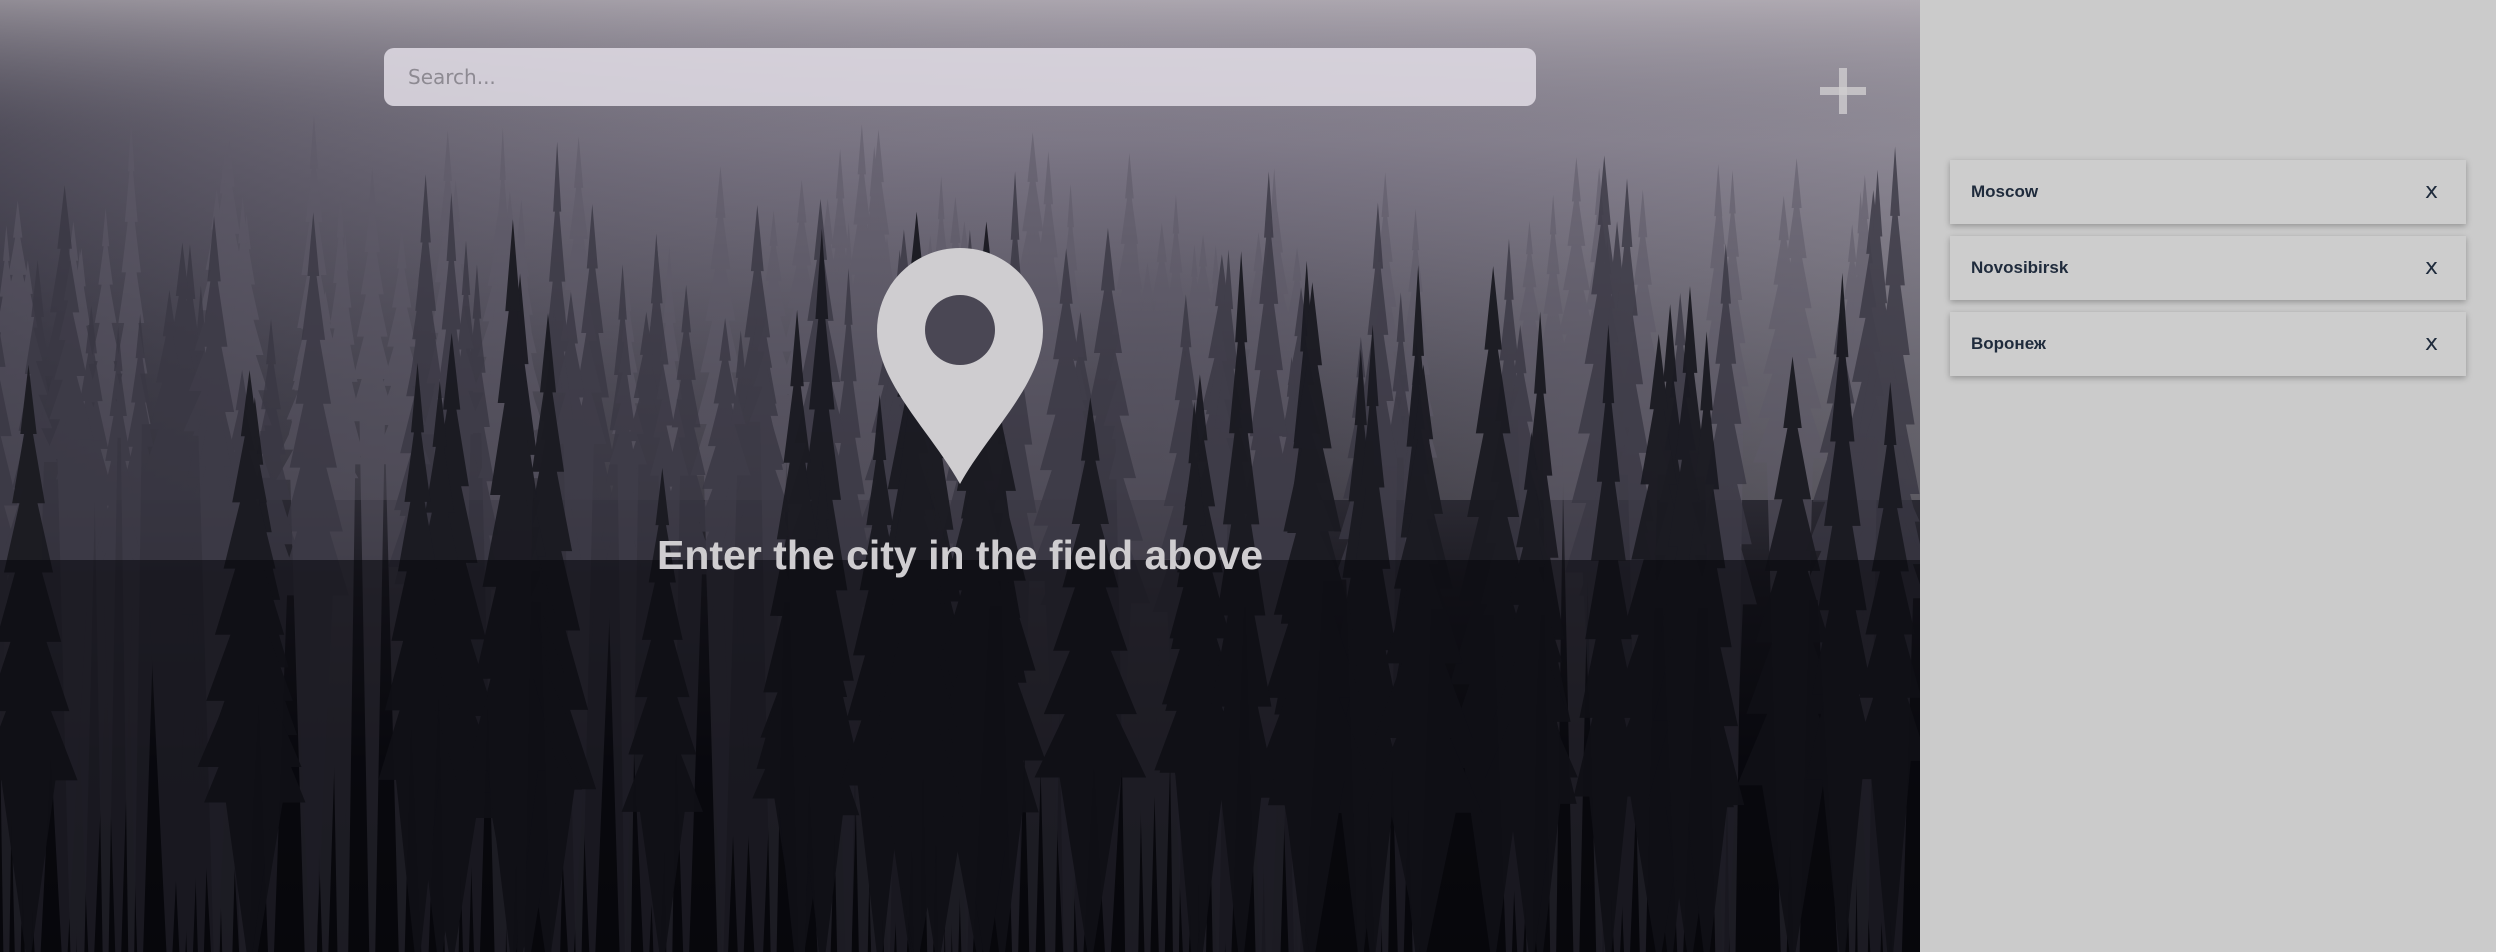 This screenshot has width=2496, height=952. What do you see at coordinates (959, 555) in the screenshot?
I see `empty-state-hint: Enter the city in the field above` at bounding box center [959, 555].